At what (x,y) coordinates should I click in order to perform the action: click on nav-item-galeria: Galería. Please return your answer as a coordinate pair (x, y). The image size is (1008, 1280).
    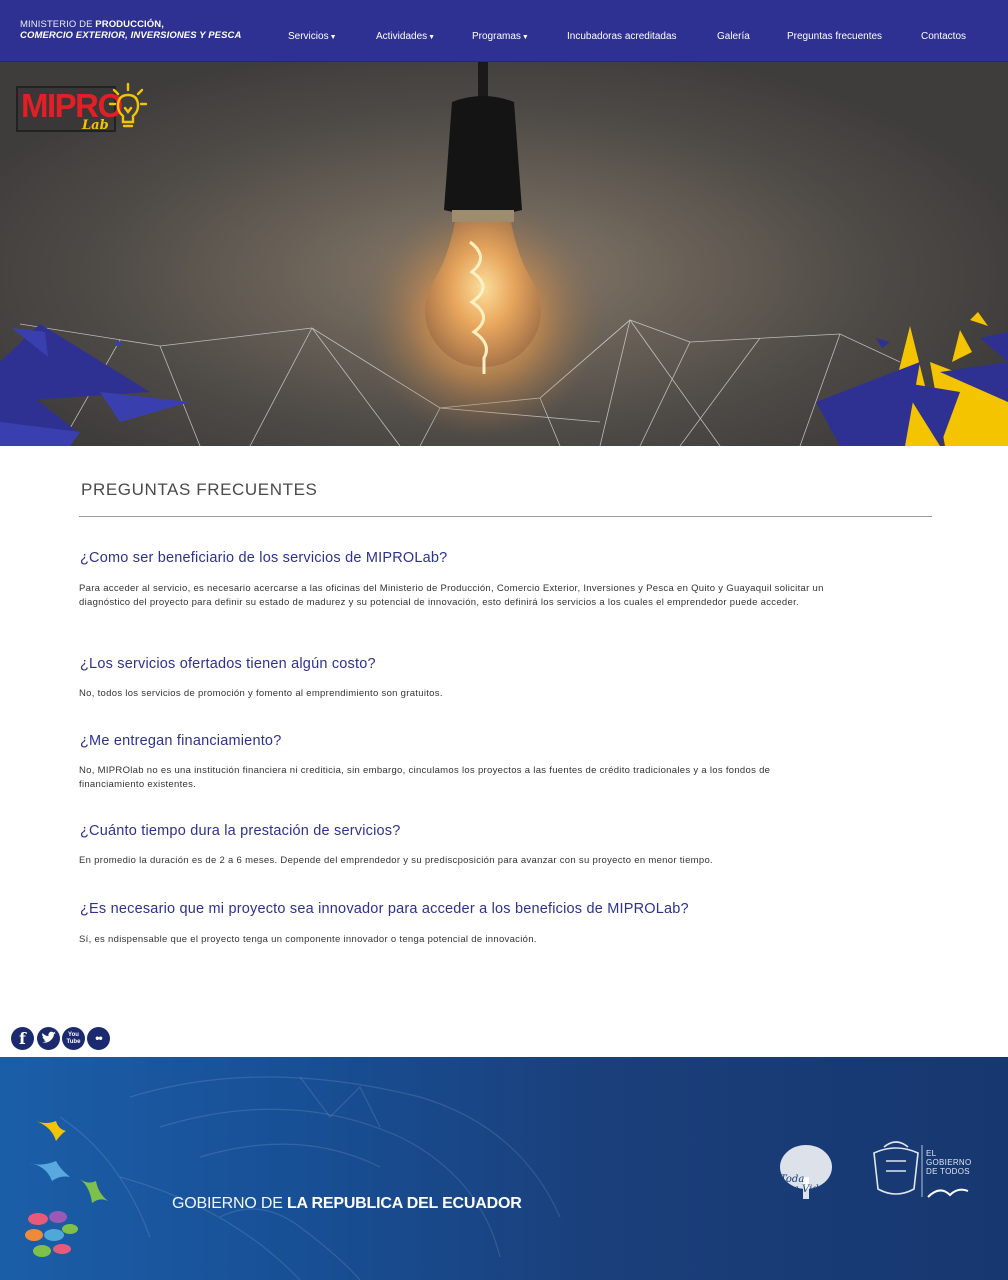
    Looking at the image, I should click on (733, 36).